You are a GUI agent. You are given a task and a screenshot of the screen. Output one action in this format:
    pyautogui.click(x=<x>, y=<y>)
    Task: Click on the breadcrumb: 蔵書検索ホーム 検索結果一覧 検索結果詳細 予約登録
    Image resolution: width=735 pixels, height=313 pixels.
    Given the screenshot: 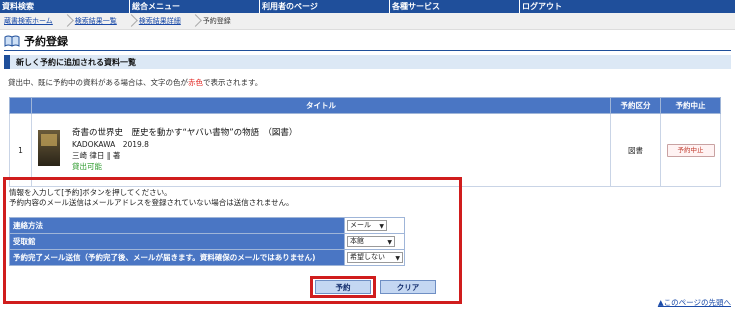 What is the action you would take?
    pyautogui.click(x=367, y=21)
    